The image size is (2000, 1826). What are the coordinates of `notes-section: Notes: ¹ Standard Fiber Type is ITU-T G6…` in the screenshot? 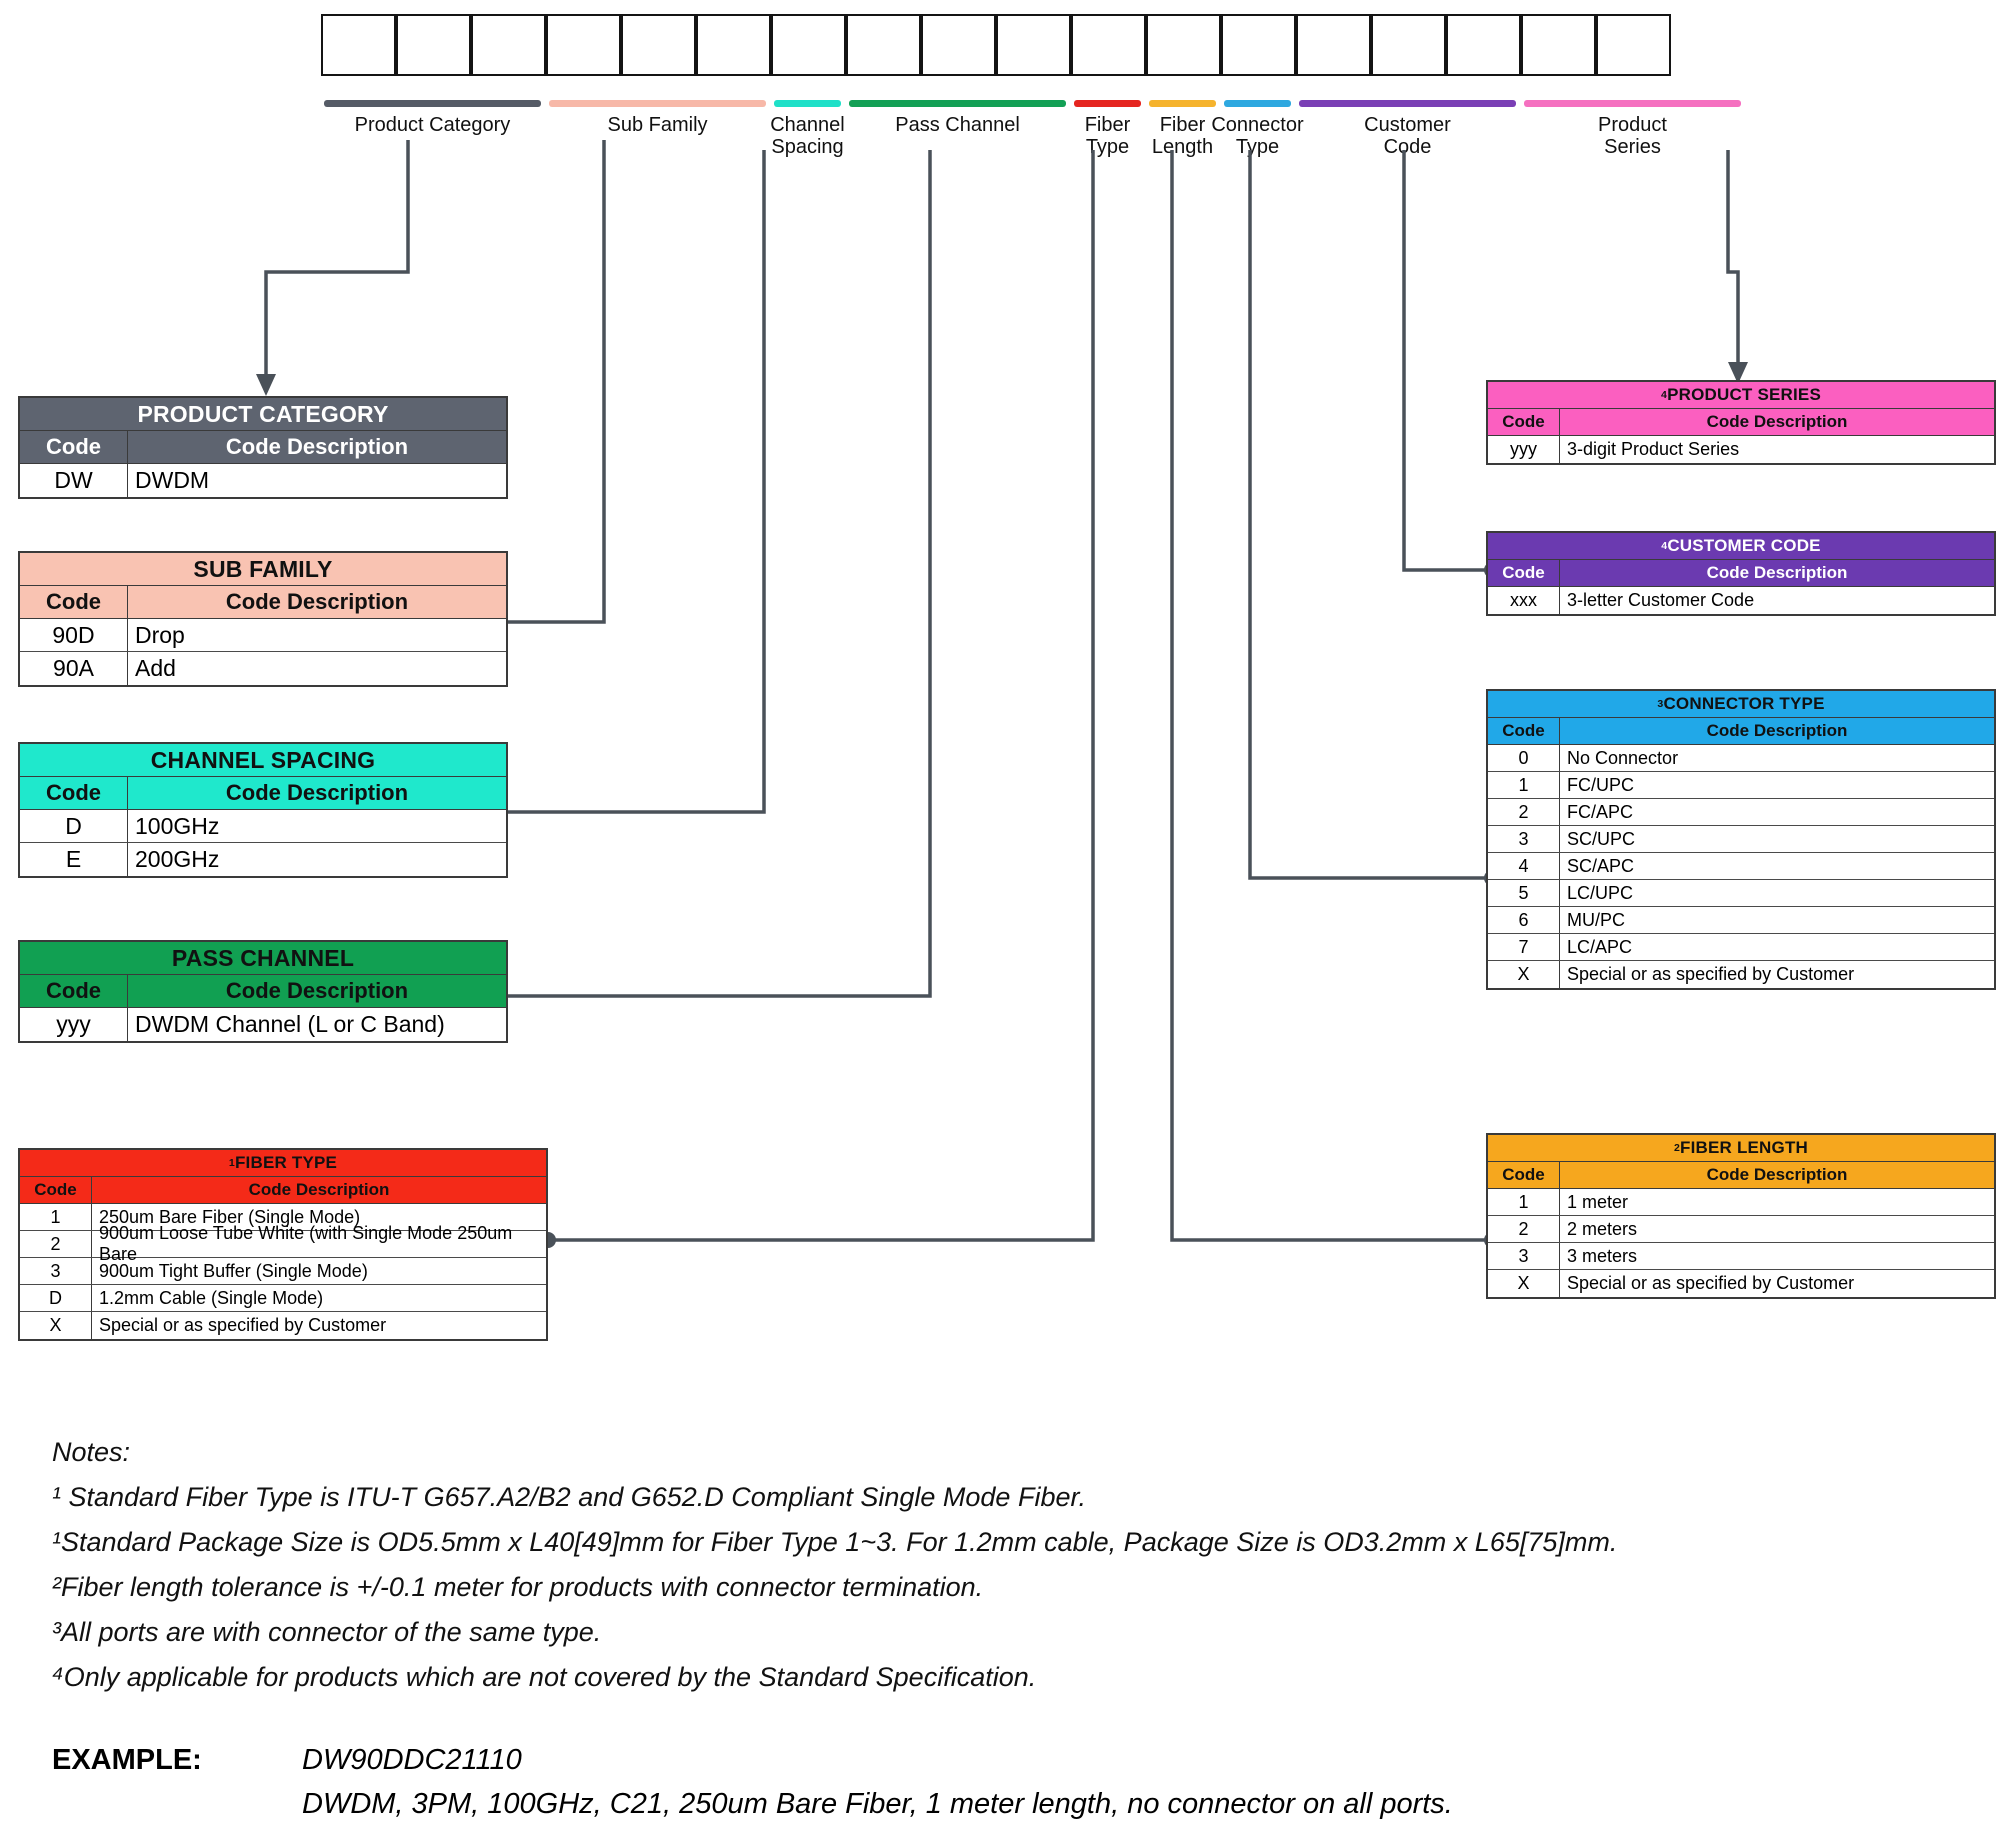 It's located at (902, 1565).